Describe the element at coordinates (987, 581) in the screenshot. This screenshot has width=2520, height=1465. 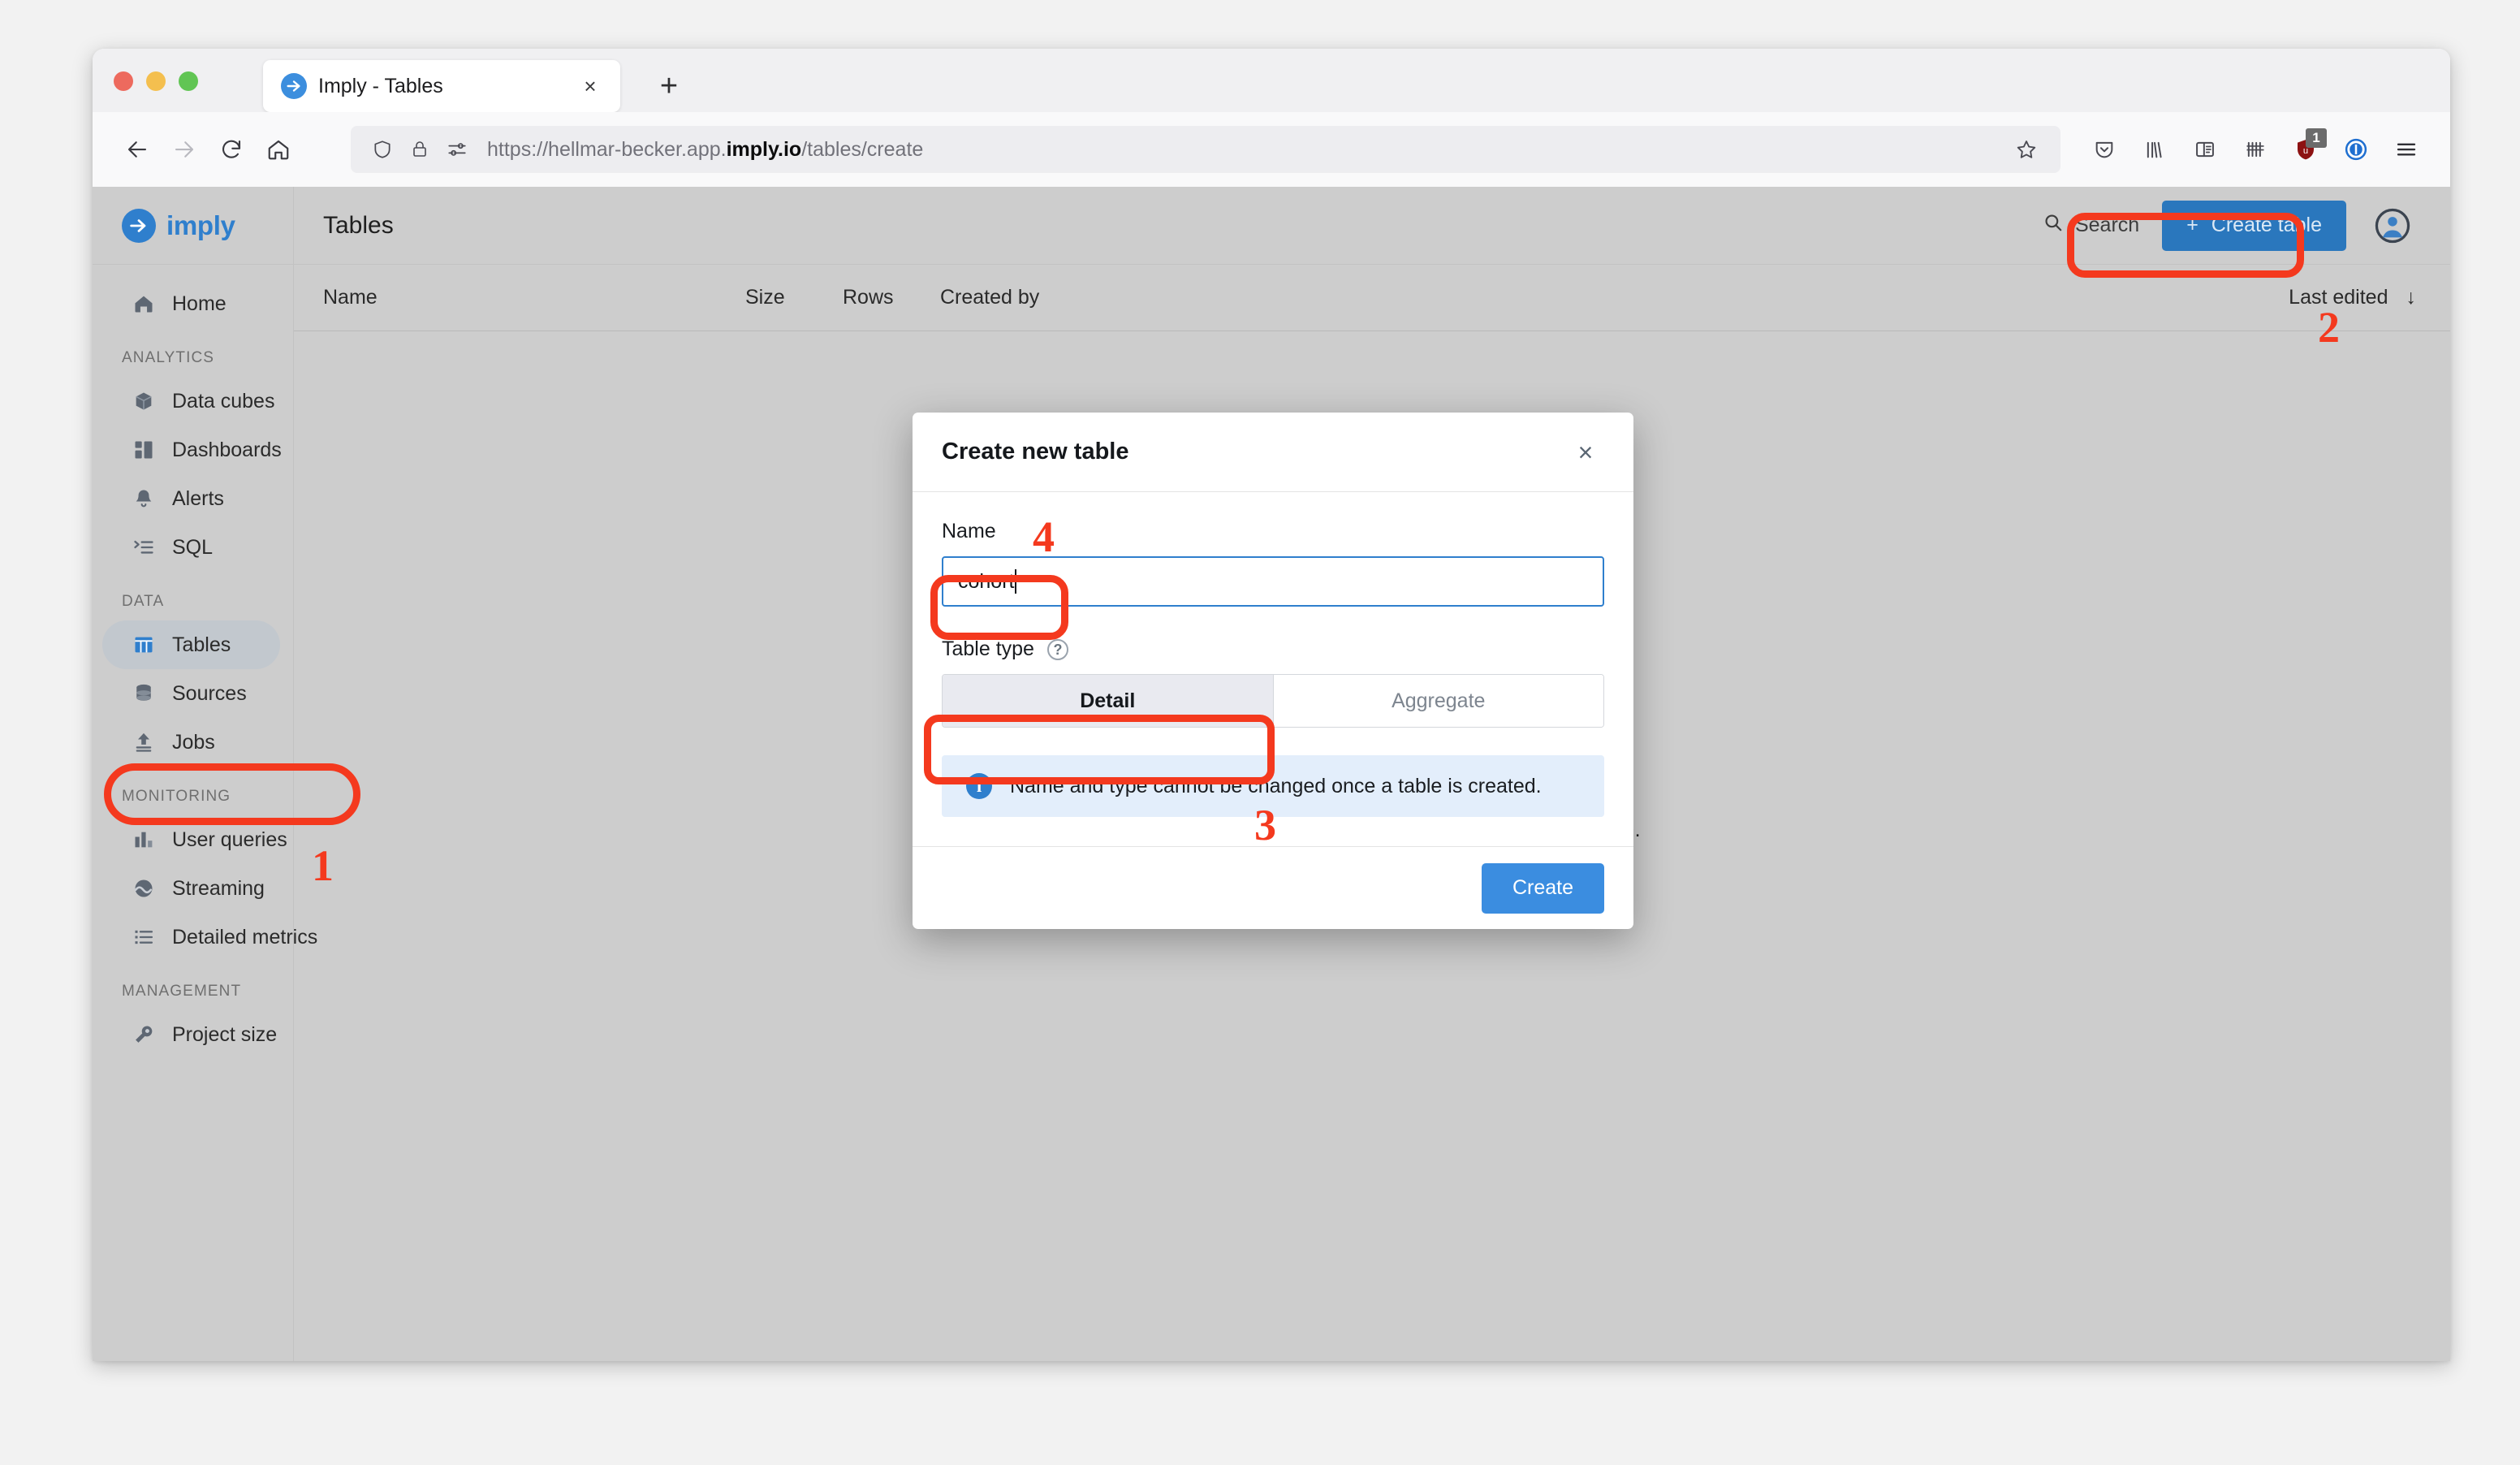
I see `name-input-value: cohort` at that location.